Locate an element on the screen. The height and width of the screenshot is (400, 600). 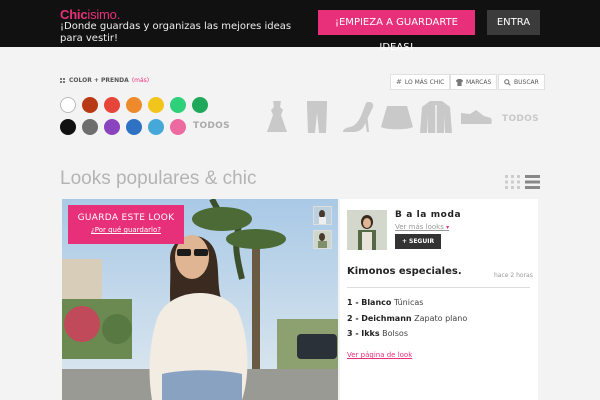
logo: Chicisimo. is located at coordinates (90, 14).